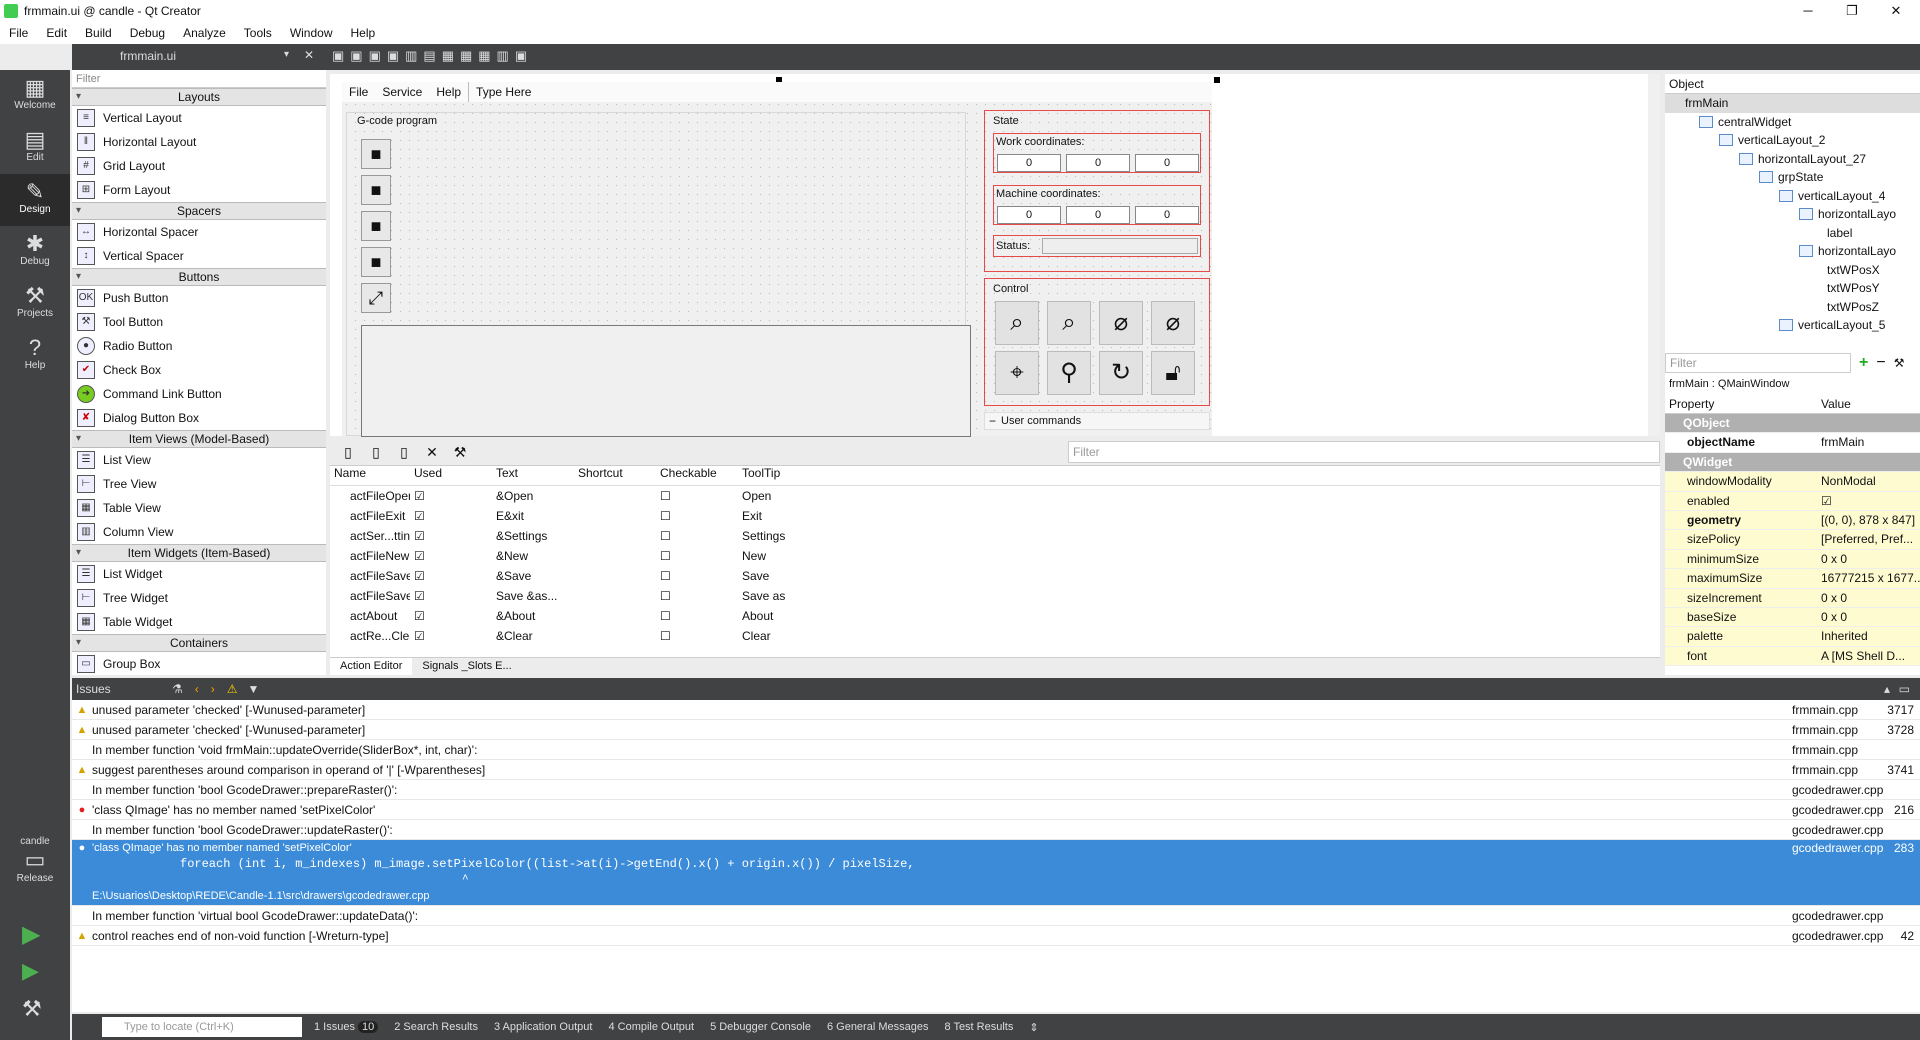  I want to click on category-item-views: Item Views (Model-Based), so click(199, 439).